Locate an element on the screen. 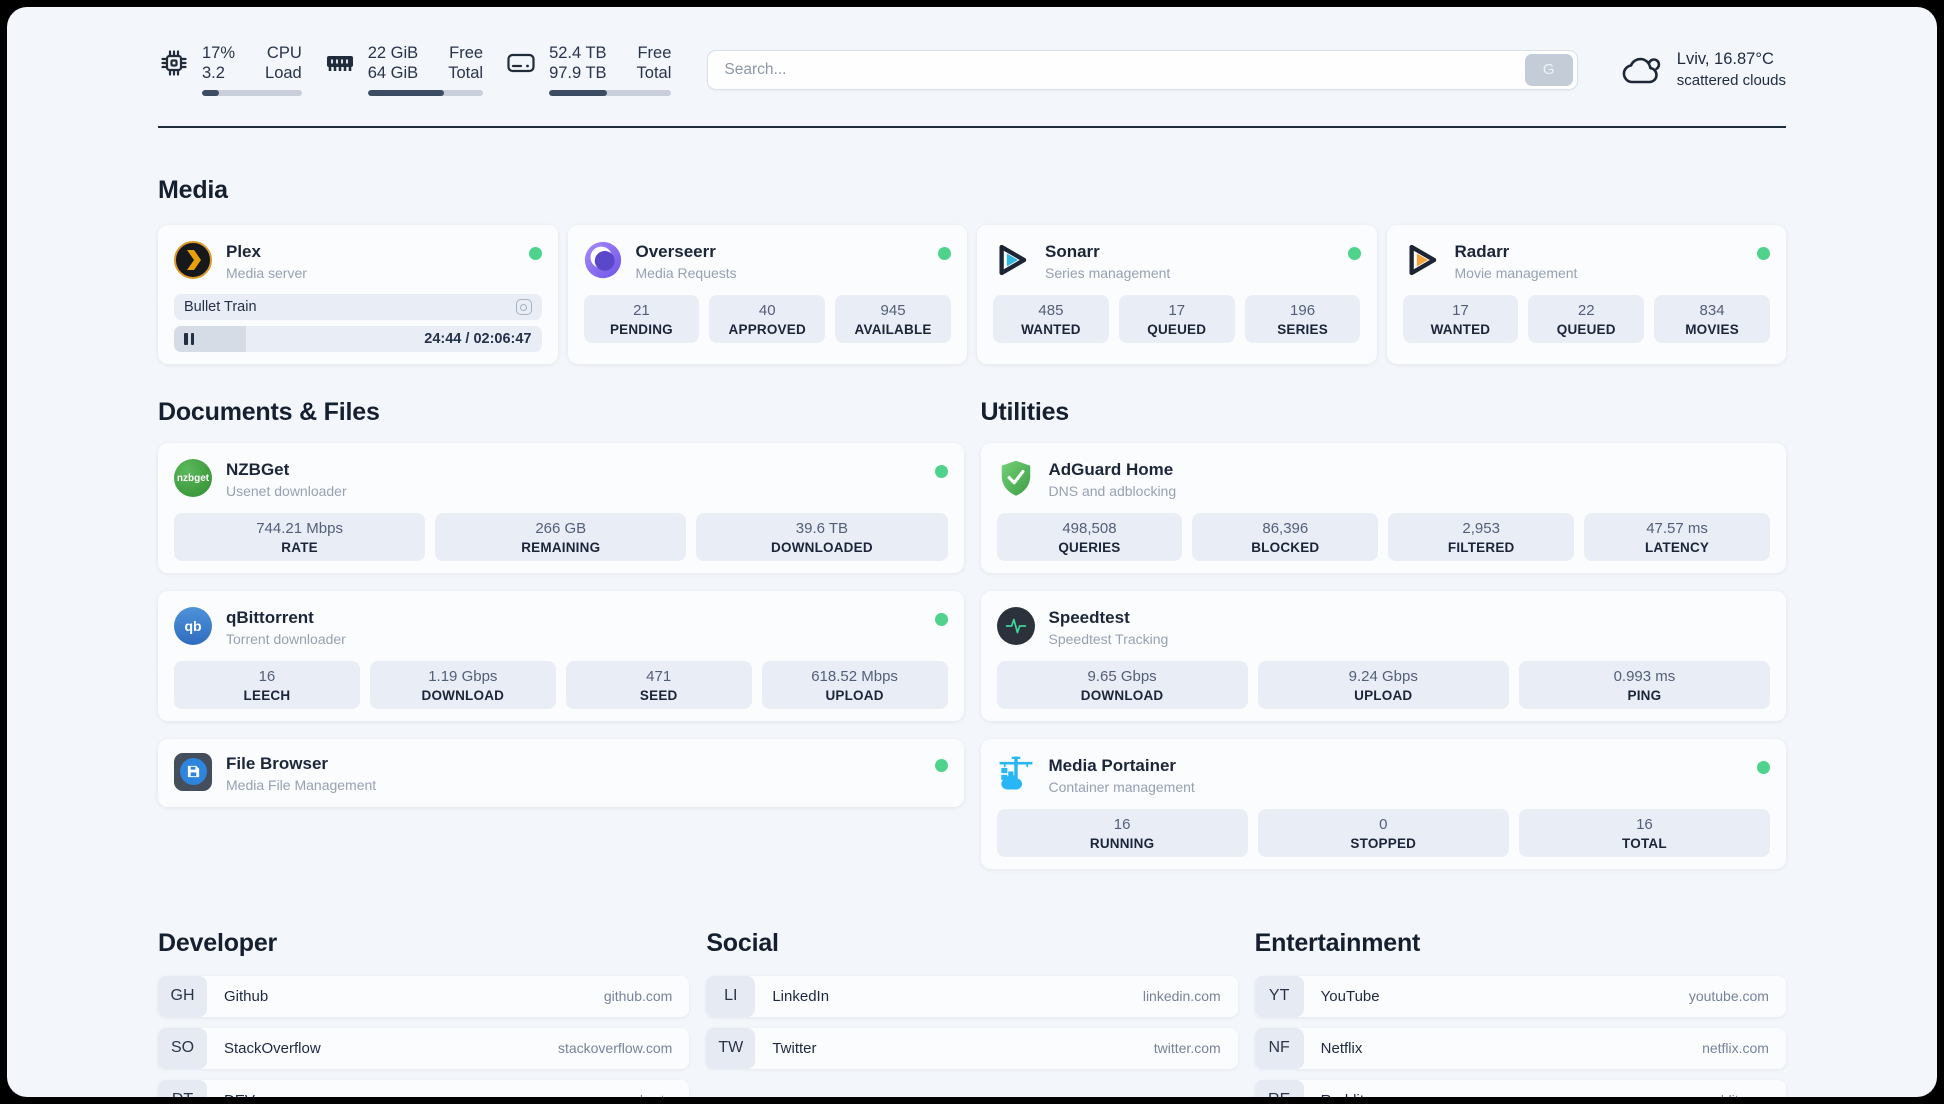  stat-wanted: 485 WANTED is located at coordinates (1051, 319).